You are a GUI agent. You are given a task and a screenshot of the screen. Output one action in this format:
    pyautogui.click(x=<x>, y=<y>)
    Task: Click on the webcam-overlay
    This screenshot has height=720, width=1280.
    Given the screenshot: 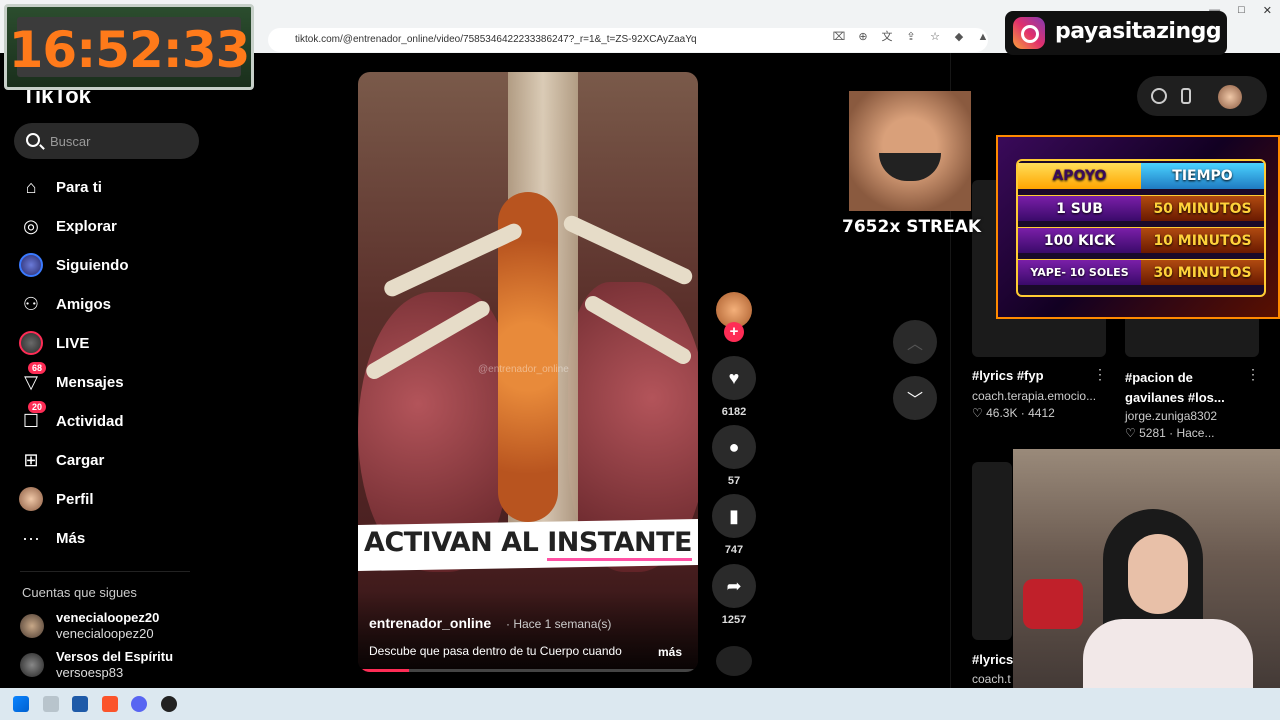 What is the action you would take?
    pyautogui.click(x=1146, y=584)
    